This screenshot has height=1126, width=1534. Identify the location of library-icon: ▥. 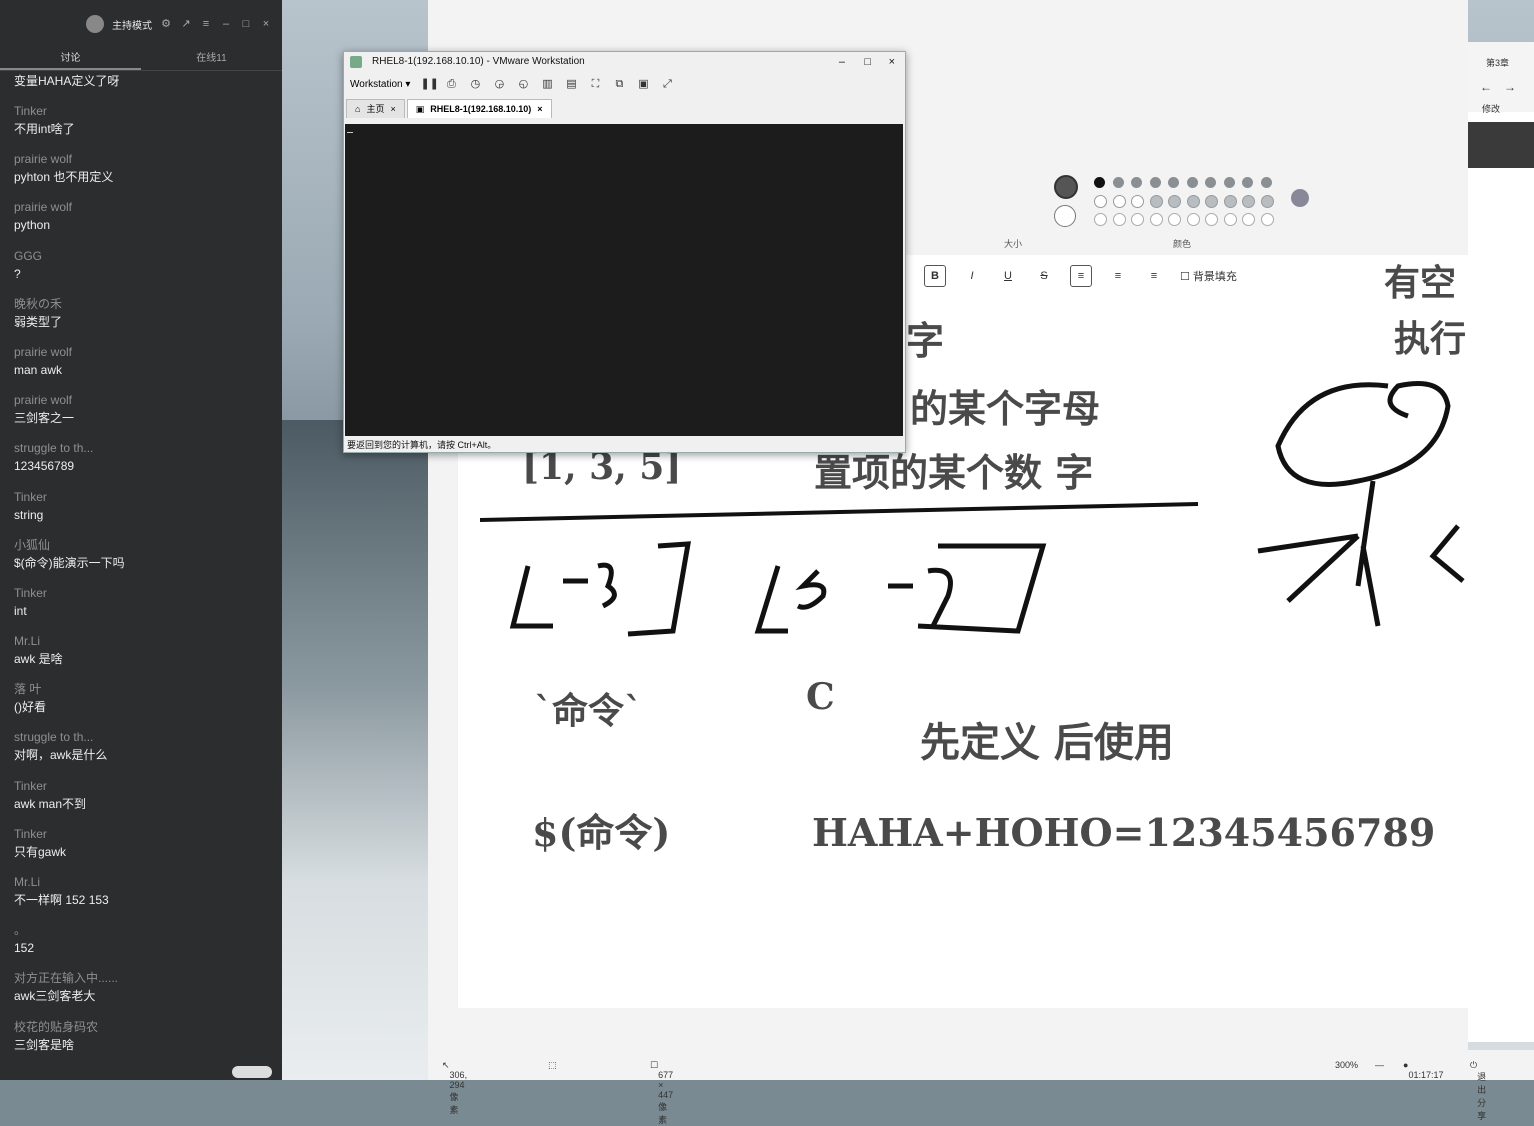
(547, 84).